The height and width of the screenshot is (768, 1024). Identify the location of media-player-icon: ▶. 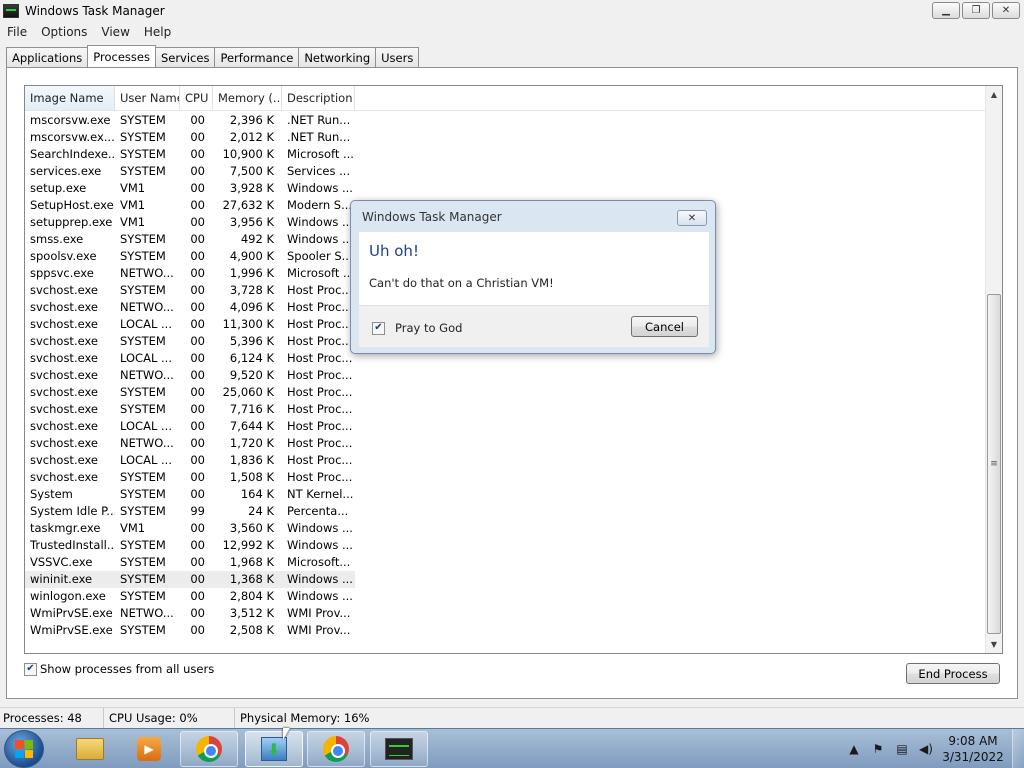
(149, 749).